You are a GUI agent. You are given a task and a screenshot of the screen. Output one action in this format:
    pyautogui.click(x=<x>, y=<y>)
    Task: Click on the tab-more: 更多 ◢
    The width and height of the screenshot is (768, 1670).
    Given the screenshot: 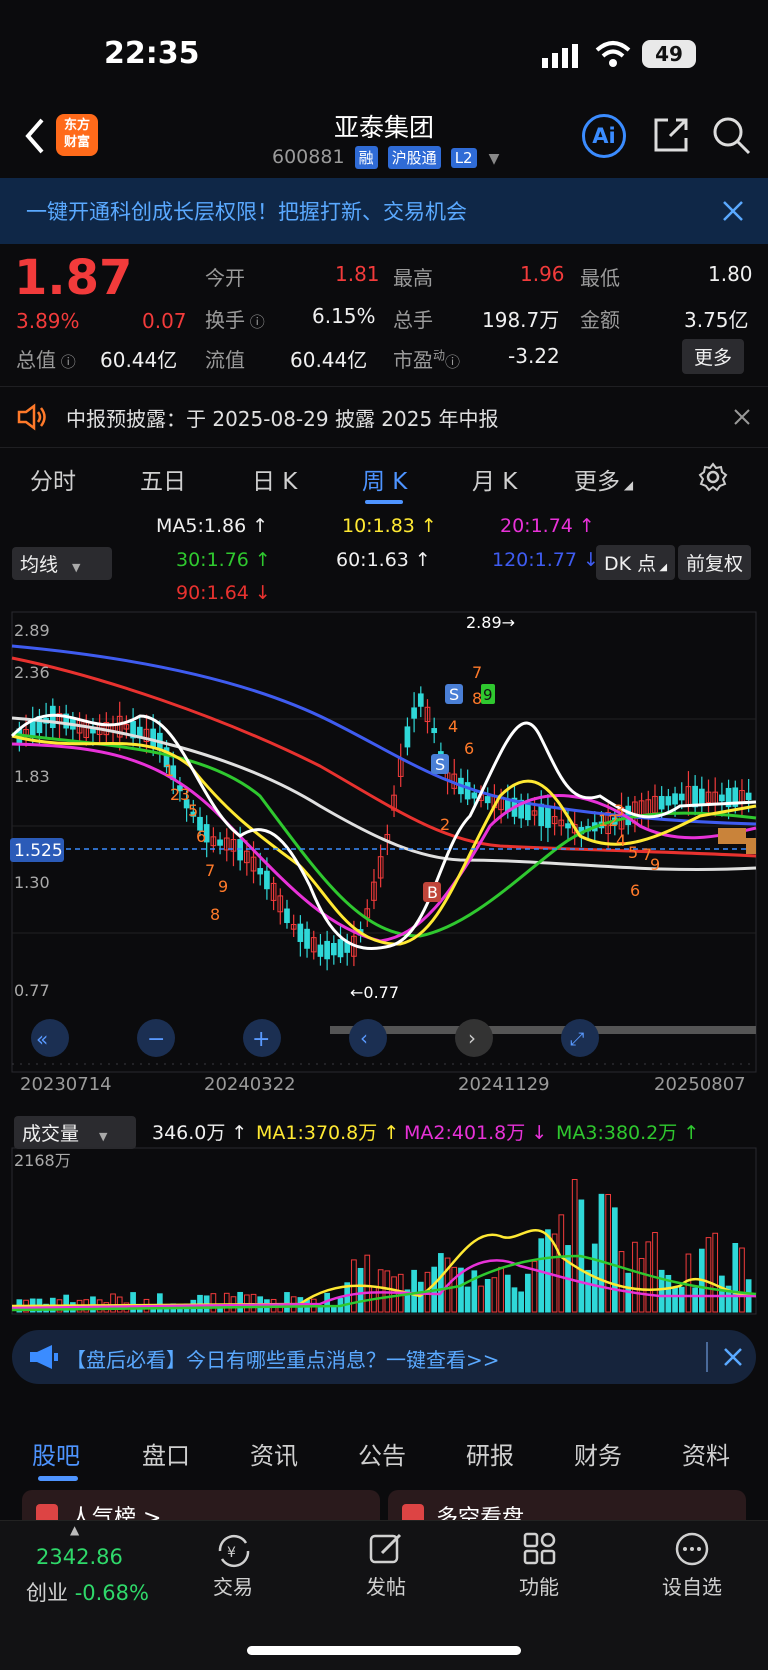 What is the action you would take?
    pyautogui.click(x=603, y=479)
    